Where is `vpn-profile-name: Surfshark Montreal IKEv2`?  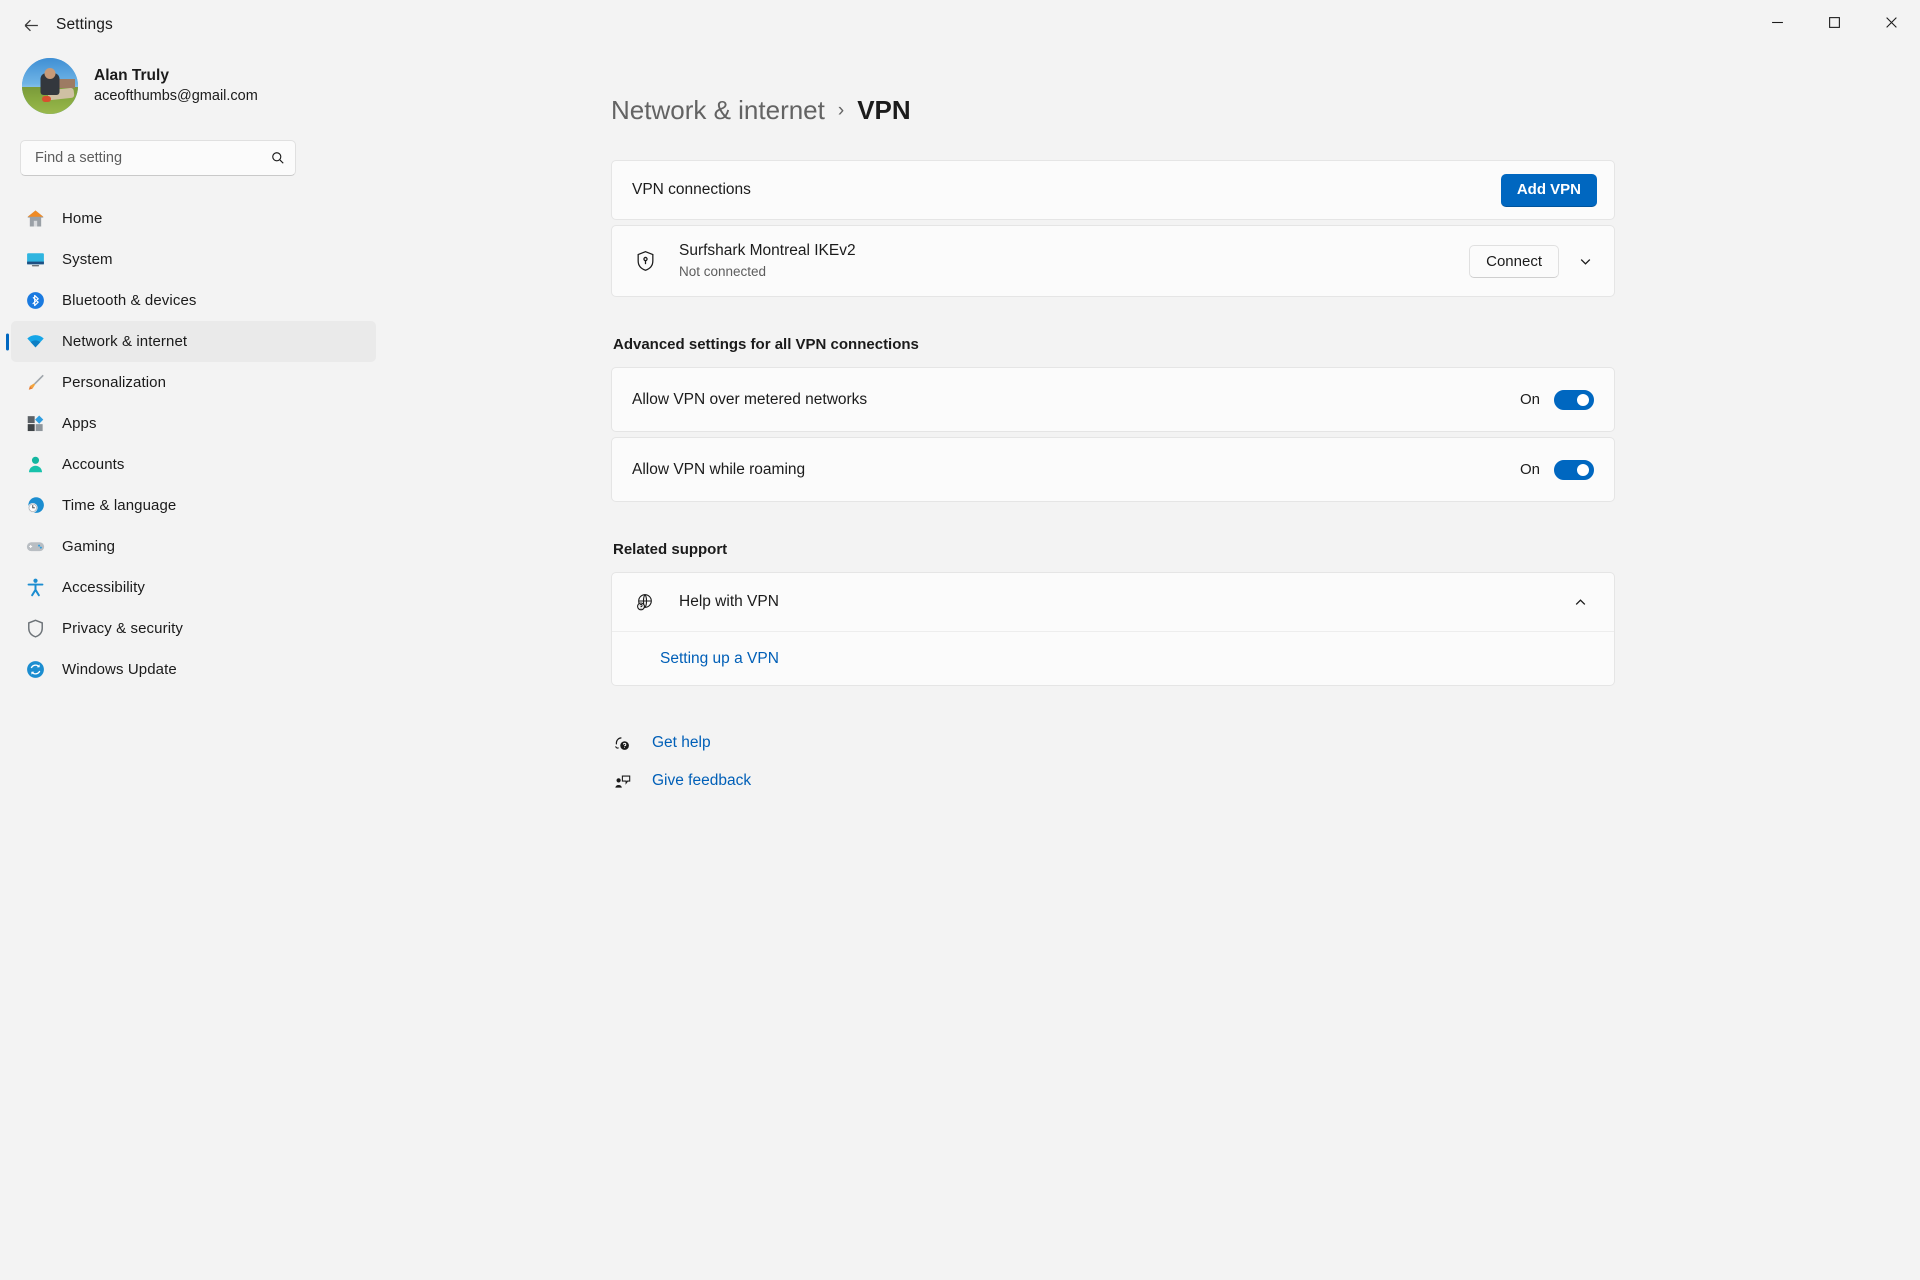
vpn-profile-name: Surfshark Montreal IKEv2 is located at coordinates (767, 251).